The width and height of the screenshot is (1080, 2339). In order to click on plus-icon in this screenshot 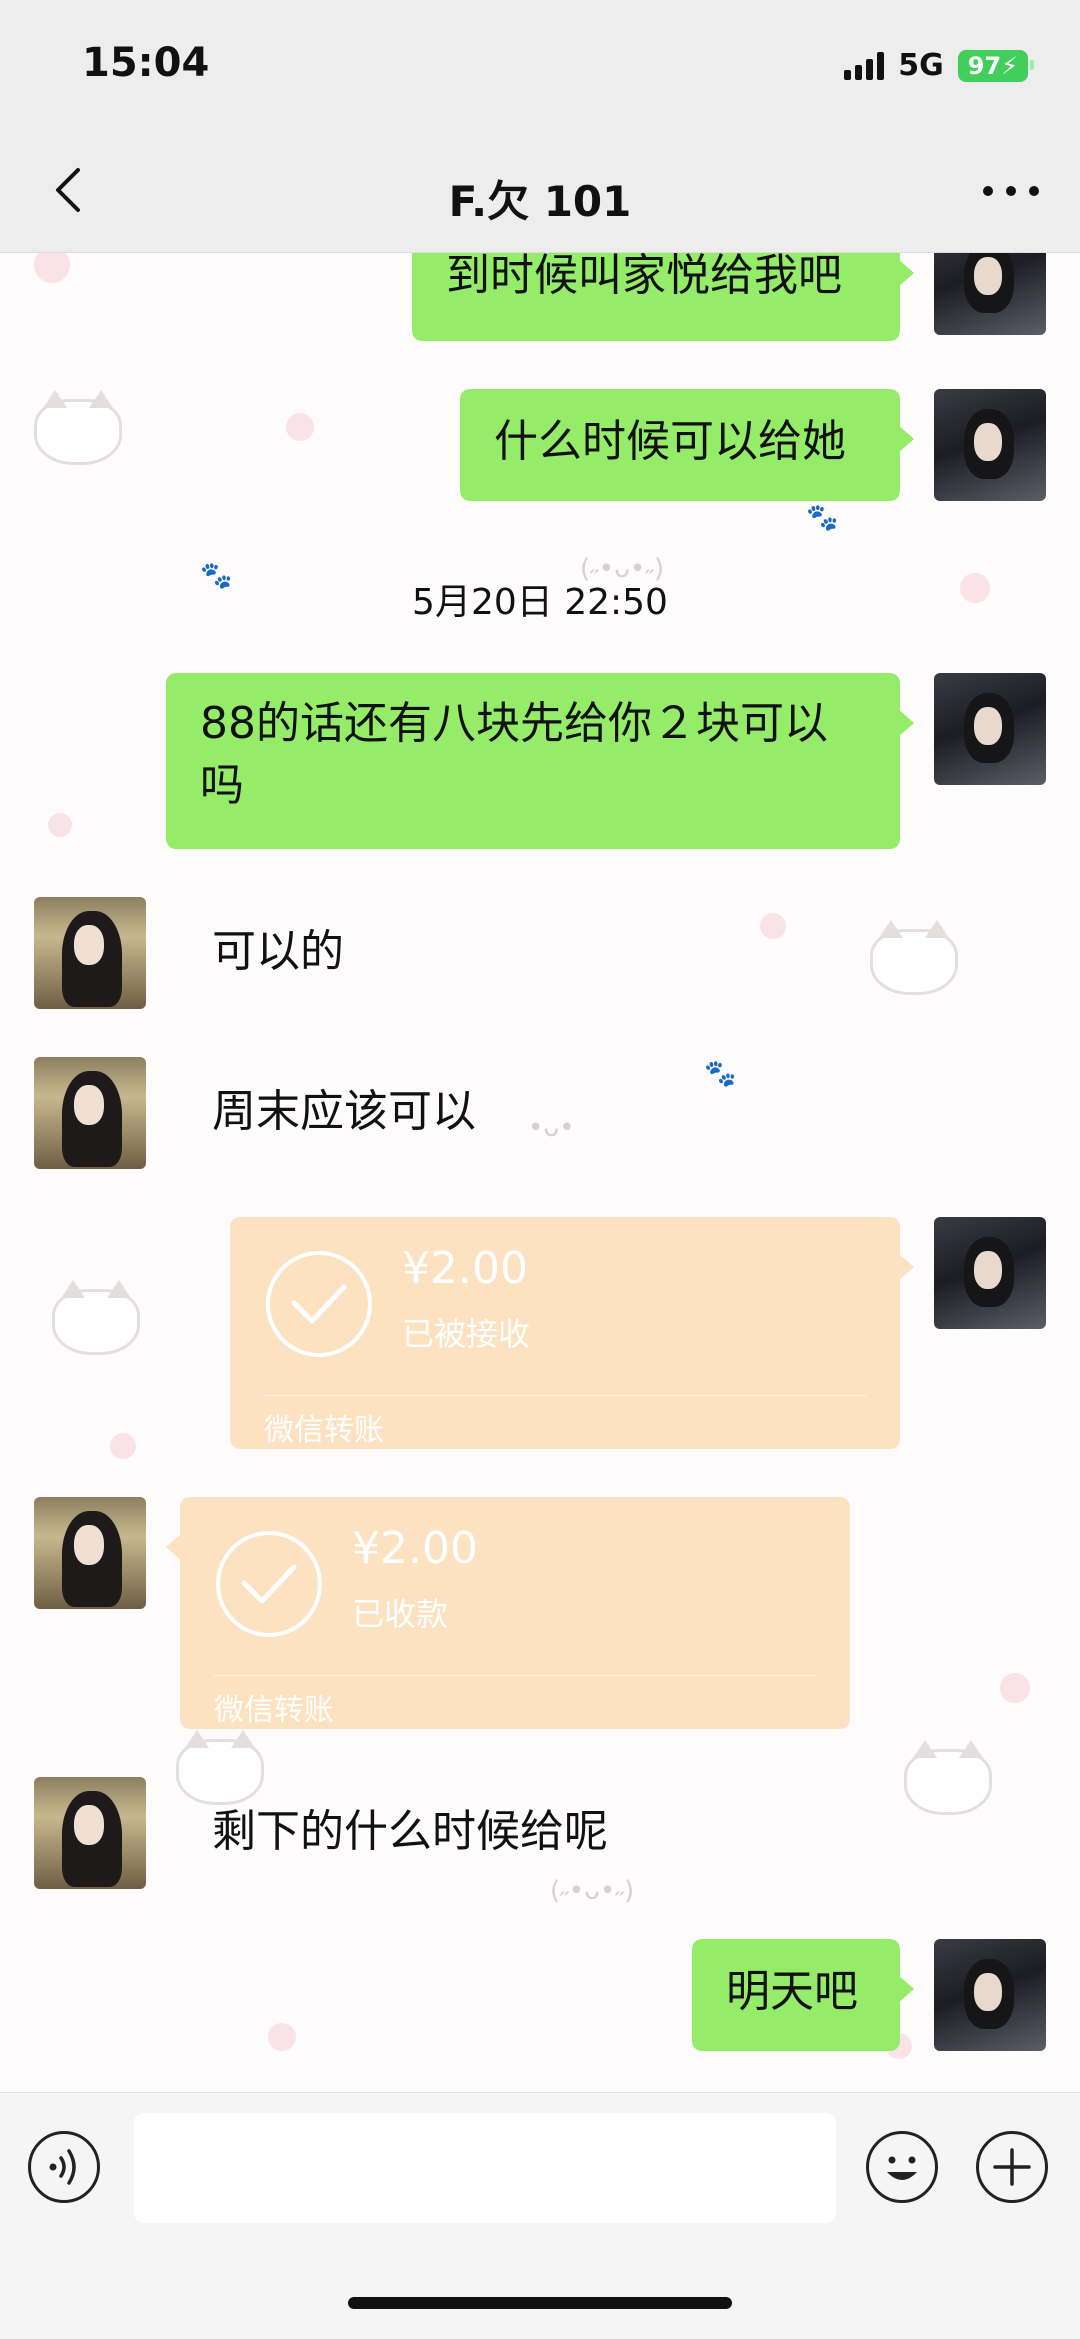, I will do `click(1012, 2167)`.